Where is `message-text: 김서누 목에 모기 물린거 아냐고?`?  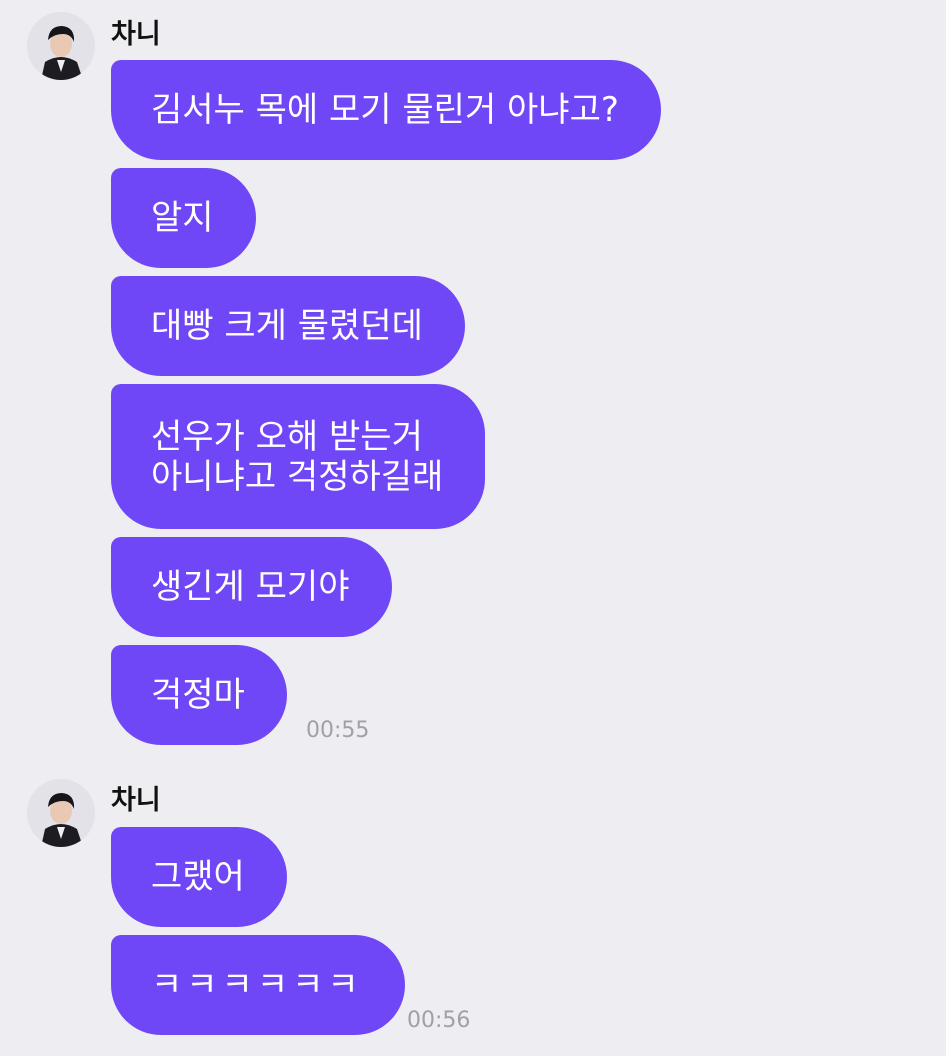 message-text: 김서누 목에 모기 물린거 아냐고? is located at coordinates (385, 110).